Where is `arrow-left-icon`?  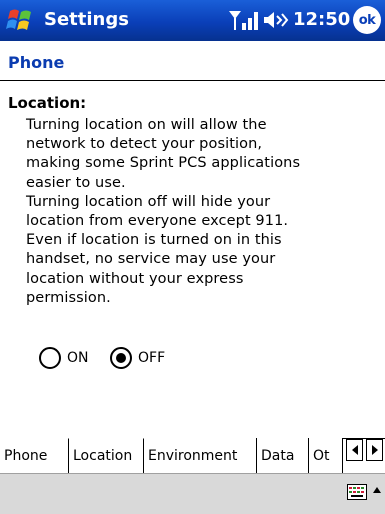
arrow-left-icon is located at coordinates (354, 450).